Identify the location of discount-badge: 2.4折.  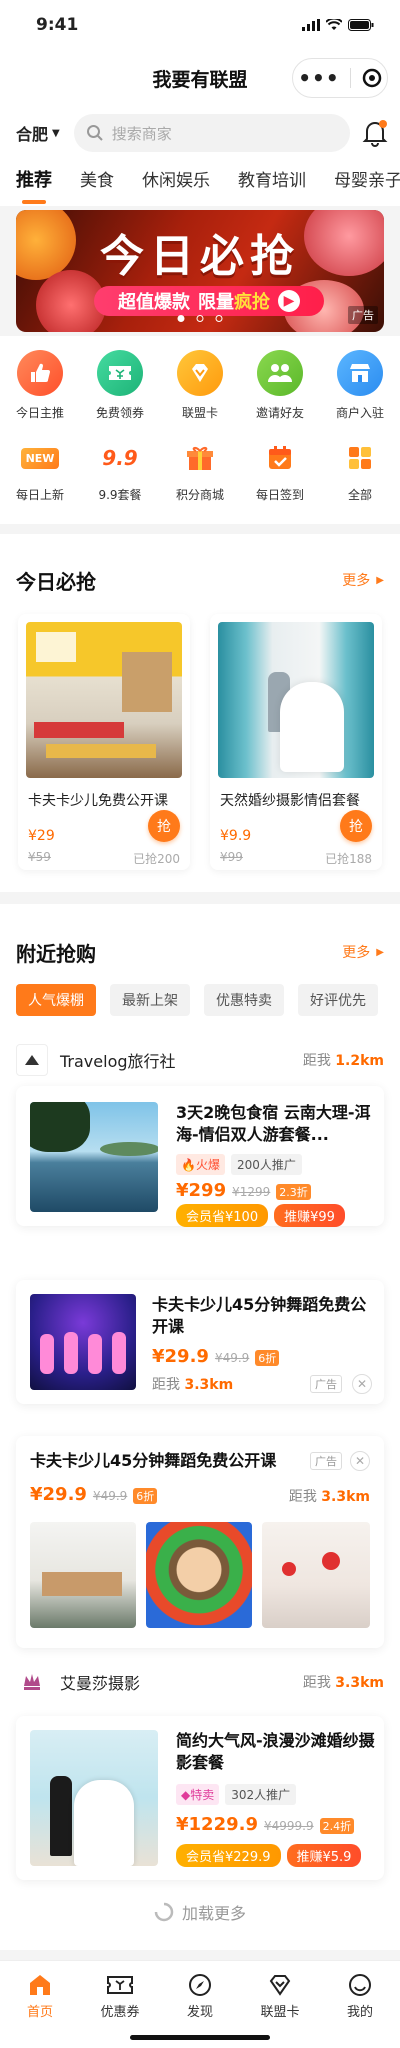
(337, 1826).